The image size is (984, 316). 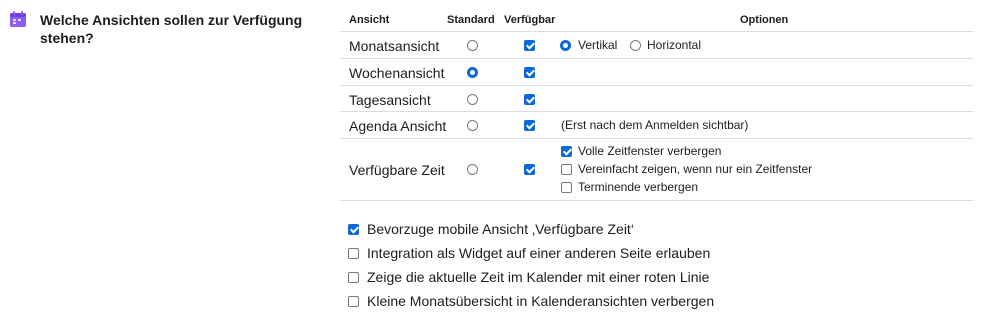 What do you see at coordinates (472, 99) in the screenshot?
I see `default-radio-day` at bounding box center [472, 99].